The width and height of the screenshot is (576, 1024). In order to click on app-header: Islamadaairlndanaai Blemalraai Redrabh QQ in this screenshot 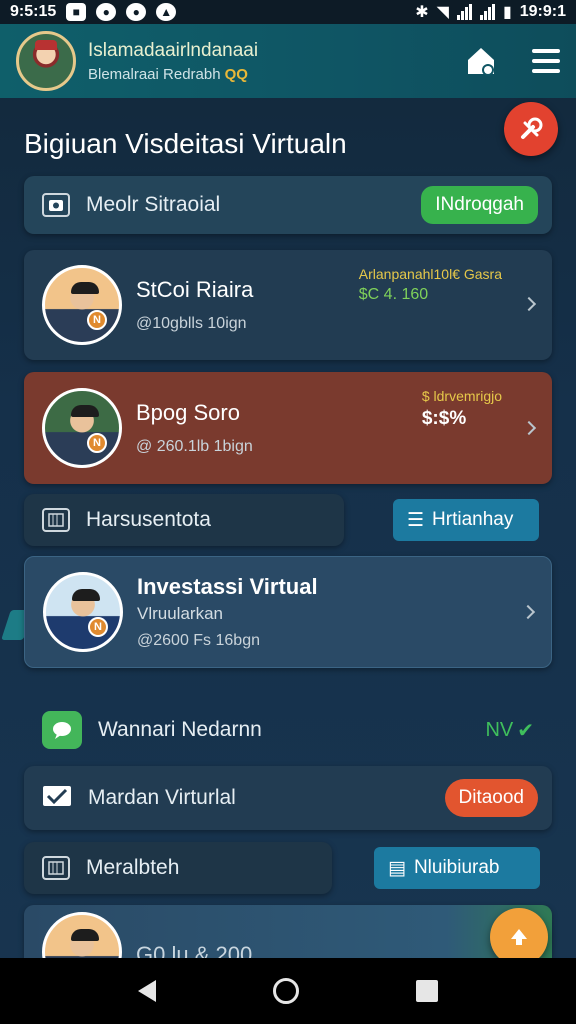, I will do `click(288, 61)`.